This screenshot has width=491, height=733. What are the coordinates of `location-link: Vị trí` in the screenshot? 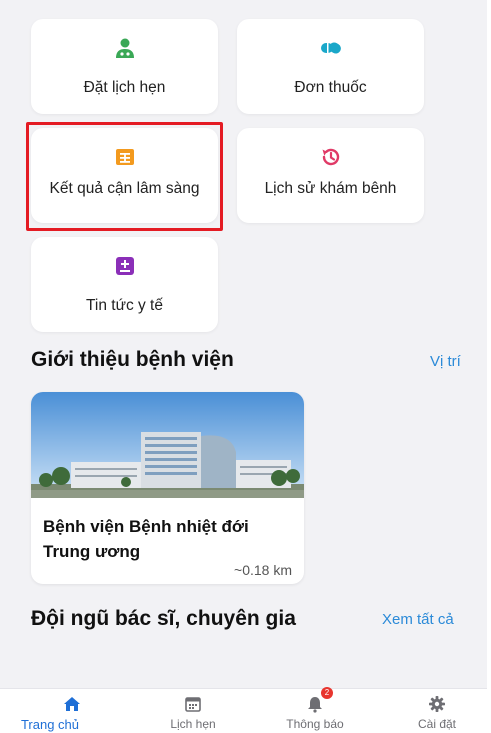 It's located at (445, 361).